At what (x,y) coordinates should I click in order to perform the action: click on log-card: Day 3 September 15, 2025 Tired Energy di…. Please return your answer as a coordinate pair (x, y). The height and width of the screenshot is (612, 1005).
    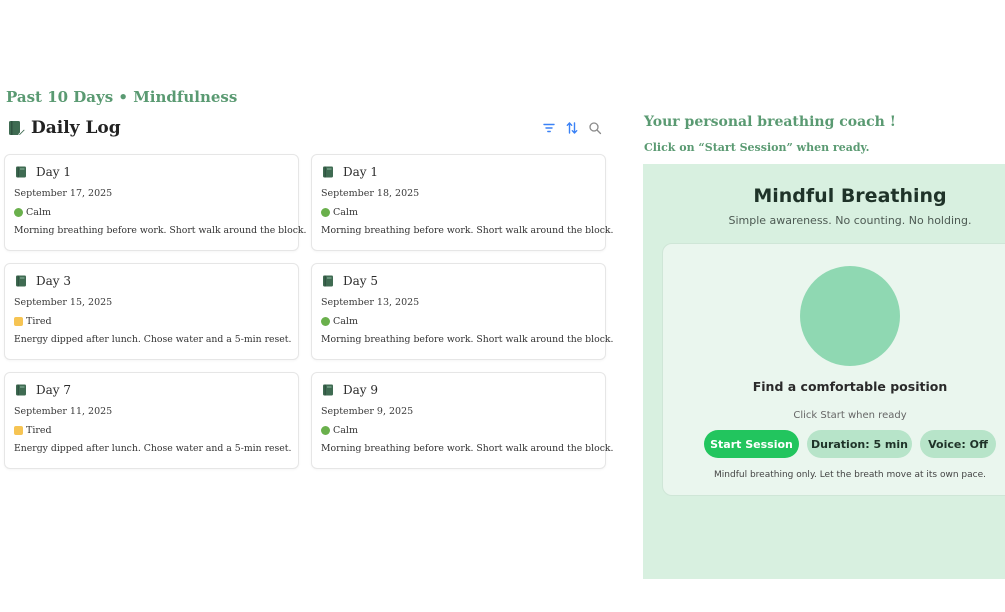
    Looking at the image, I should click on (151, 311).